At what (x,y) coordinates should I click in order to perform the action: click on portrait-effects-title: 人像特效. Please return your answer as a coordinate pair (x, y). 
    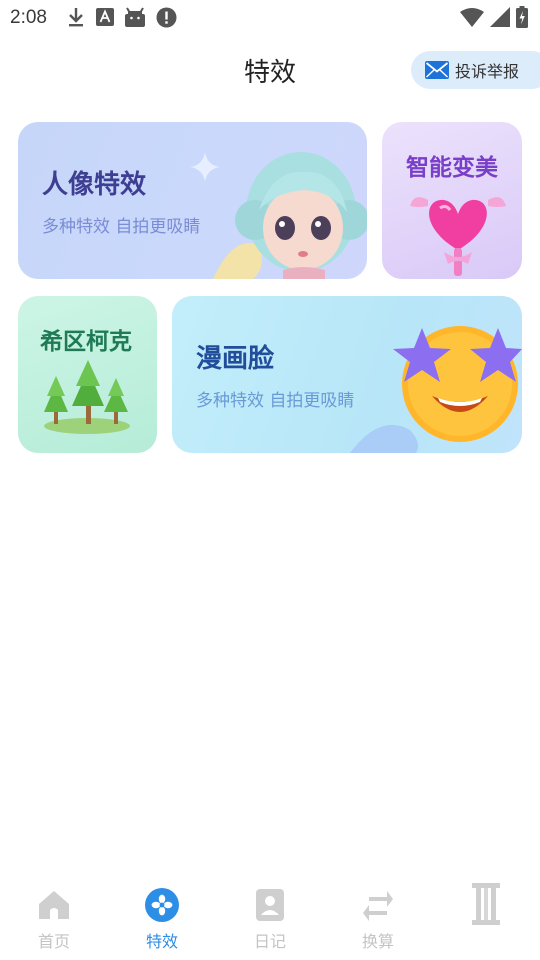
    Looking at the image, I should click on (94, 185).